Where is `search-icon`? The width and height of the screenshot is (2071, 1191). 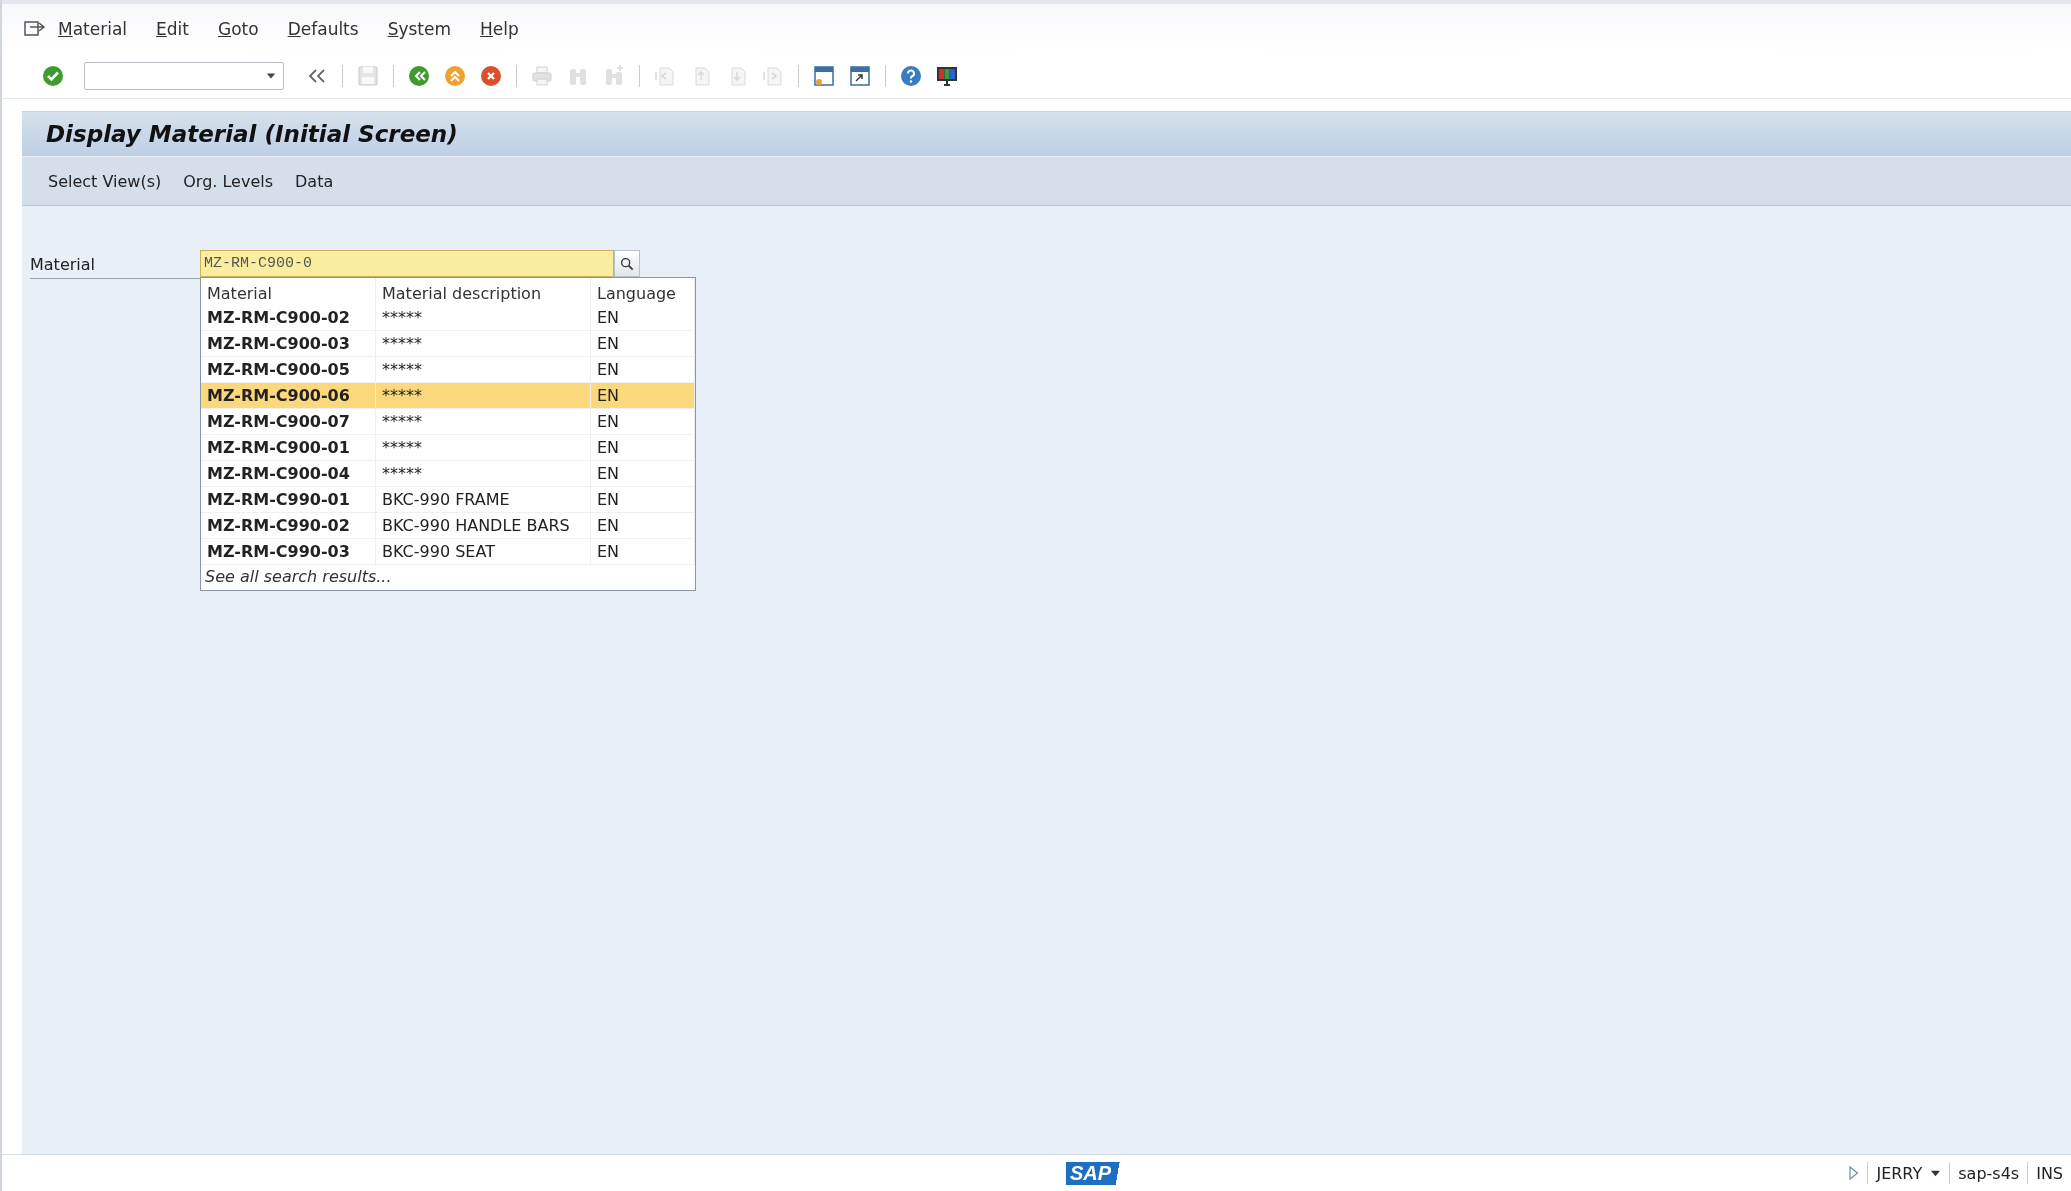
search-icon is located at coordinates (627, 263).